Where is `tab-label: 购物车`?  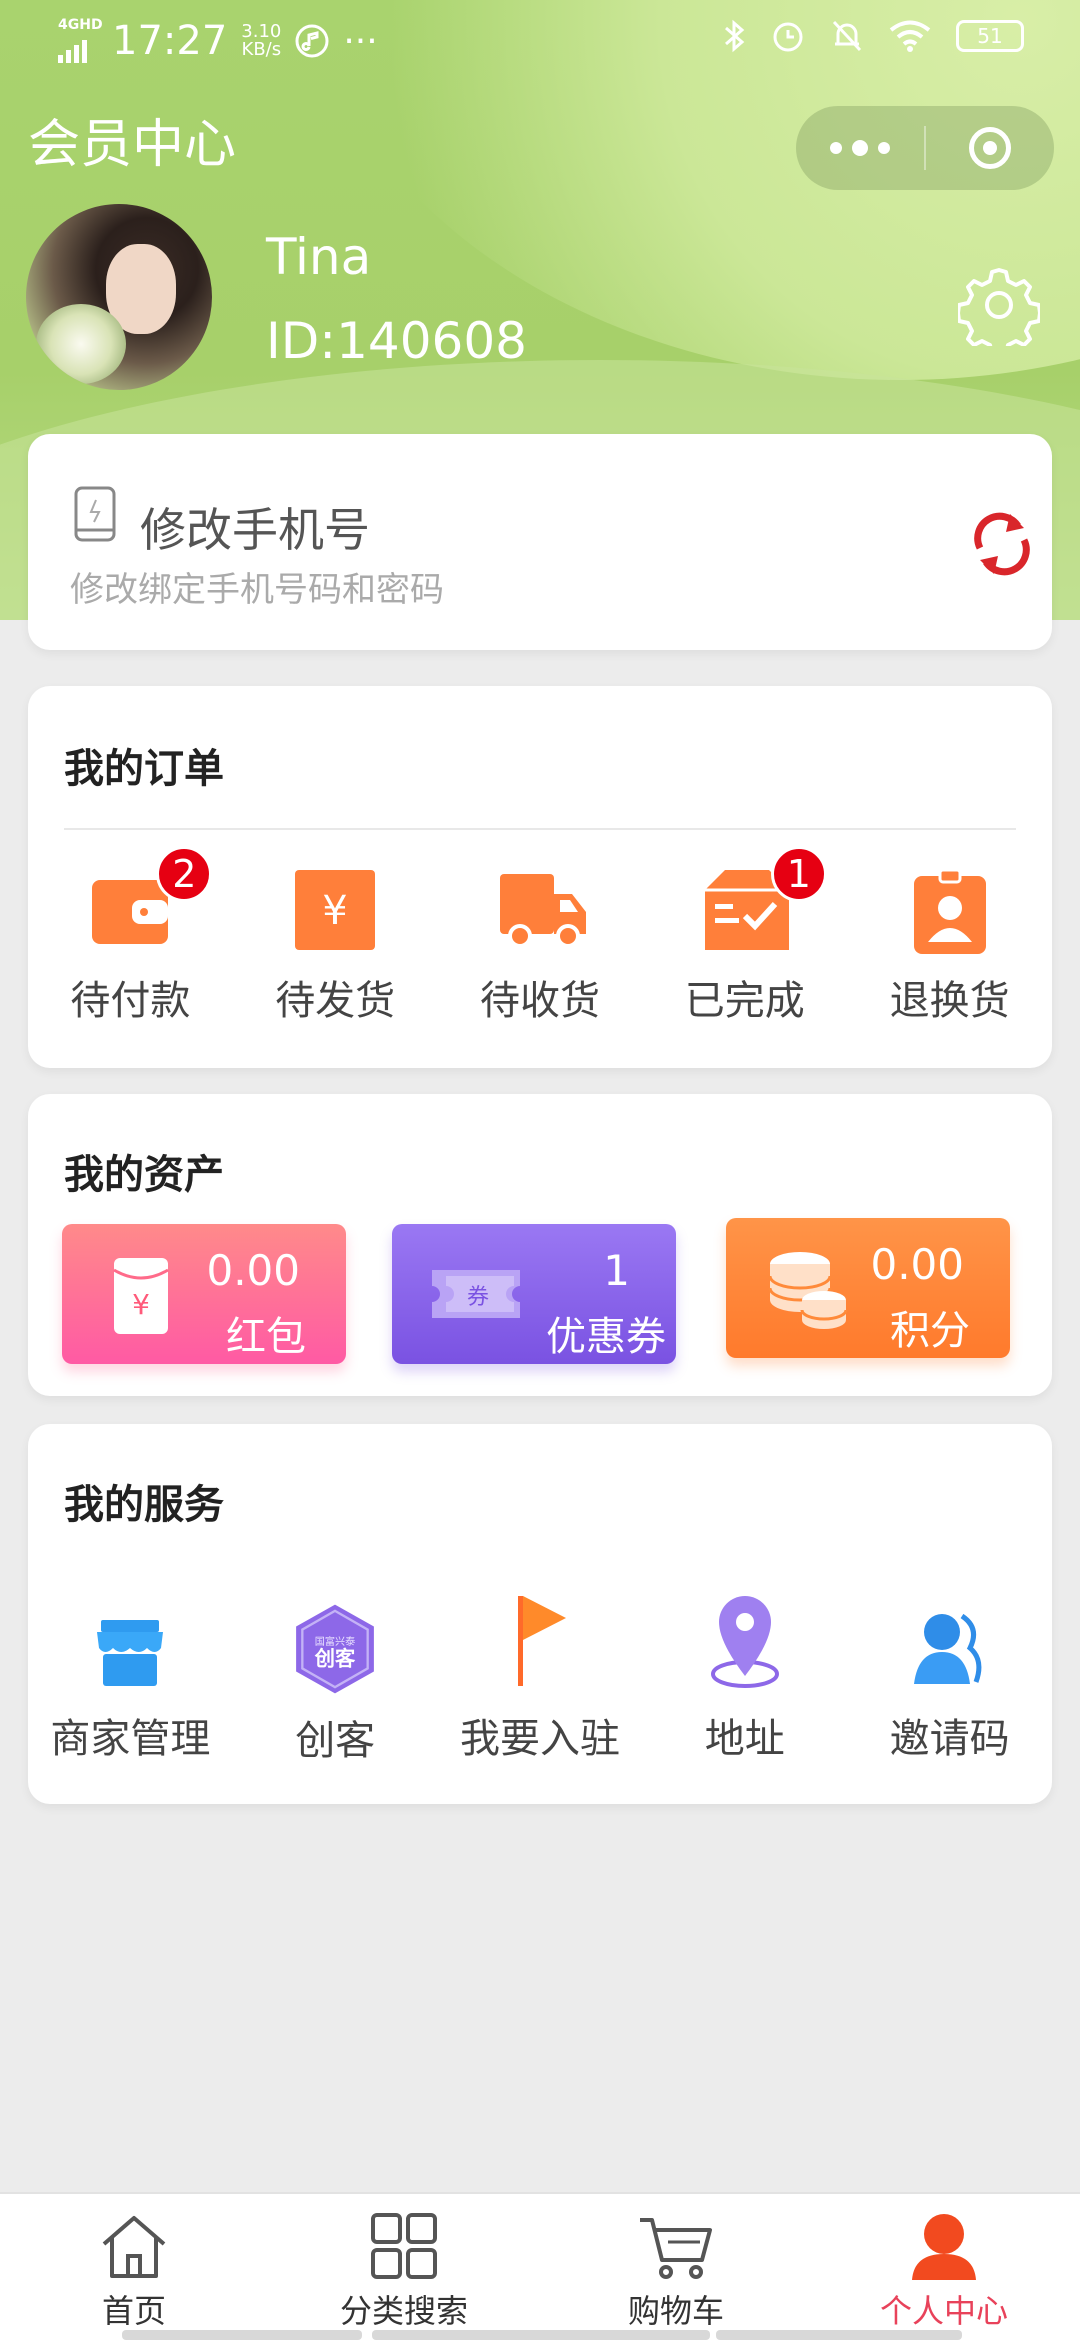
tab-label: 购物车 is located at coordinates (675, 2311).